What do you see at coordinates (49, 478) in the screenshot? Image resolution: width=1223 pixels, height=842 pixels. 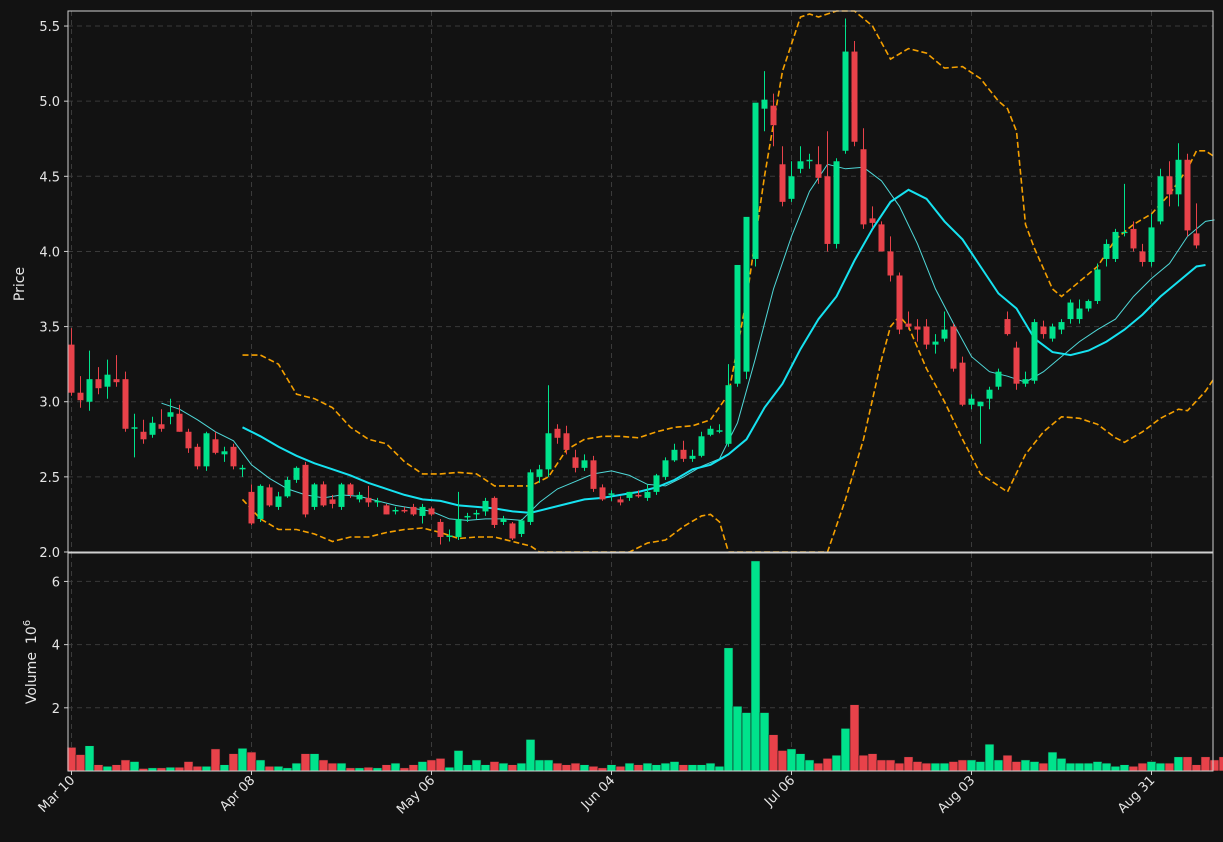 I see `price-tick-label: 2.5` at bounding box center [49, 478].